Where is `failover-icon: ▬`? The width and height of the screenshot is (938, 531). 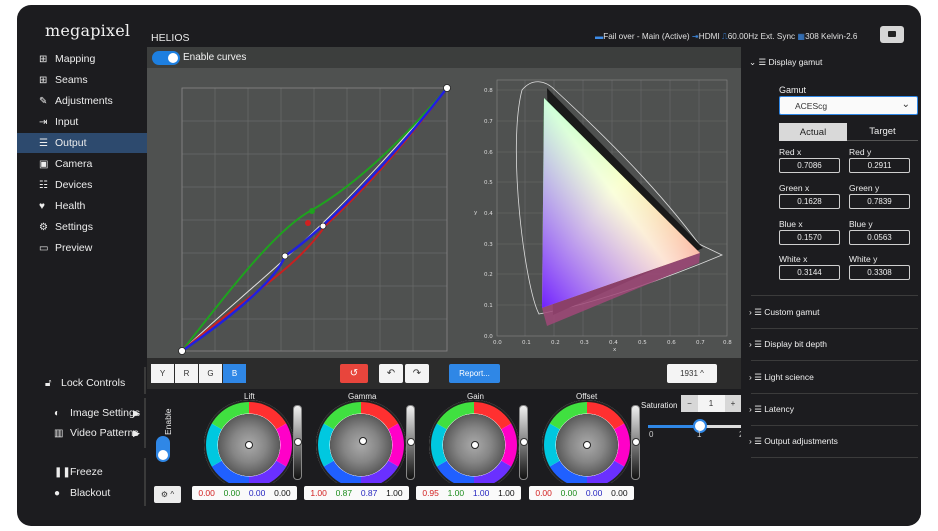
failover-icon: ▬ is located at coordinates (599, 36).